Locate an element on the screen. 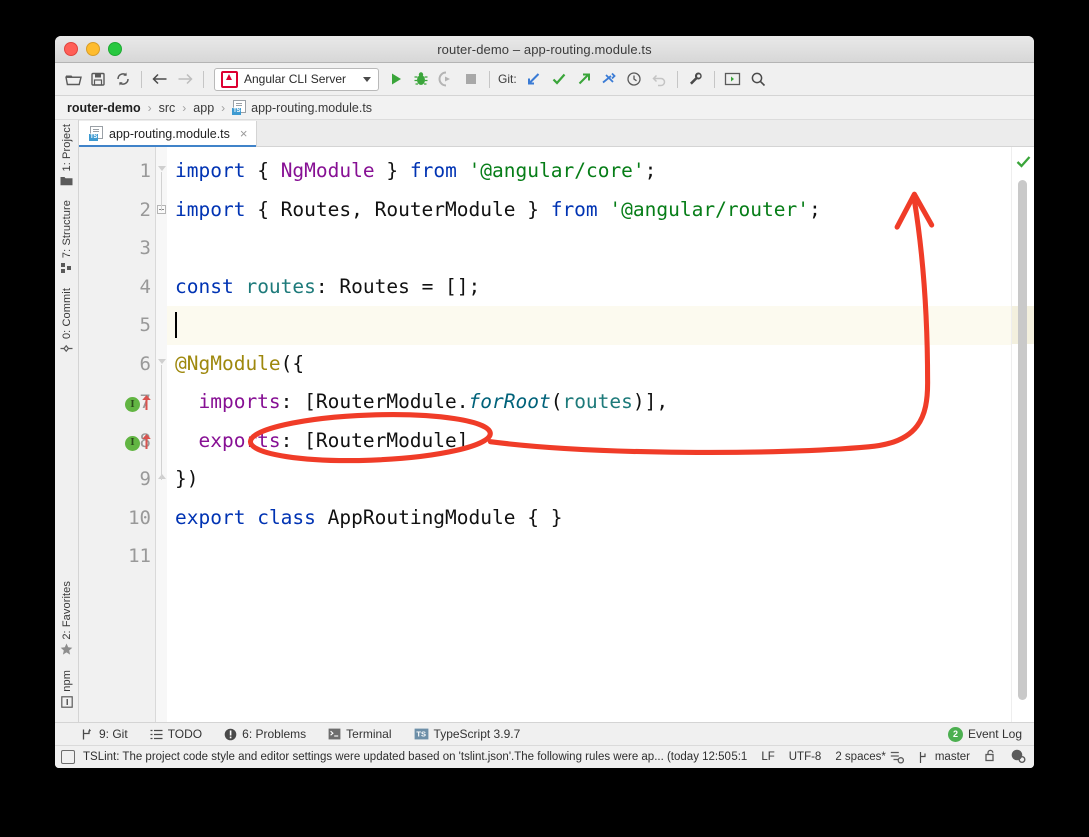 This screenshot has height=837, width=1089. settings-wrench-icon is located at coordinates (696, 79).